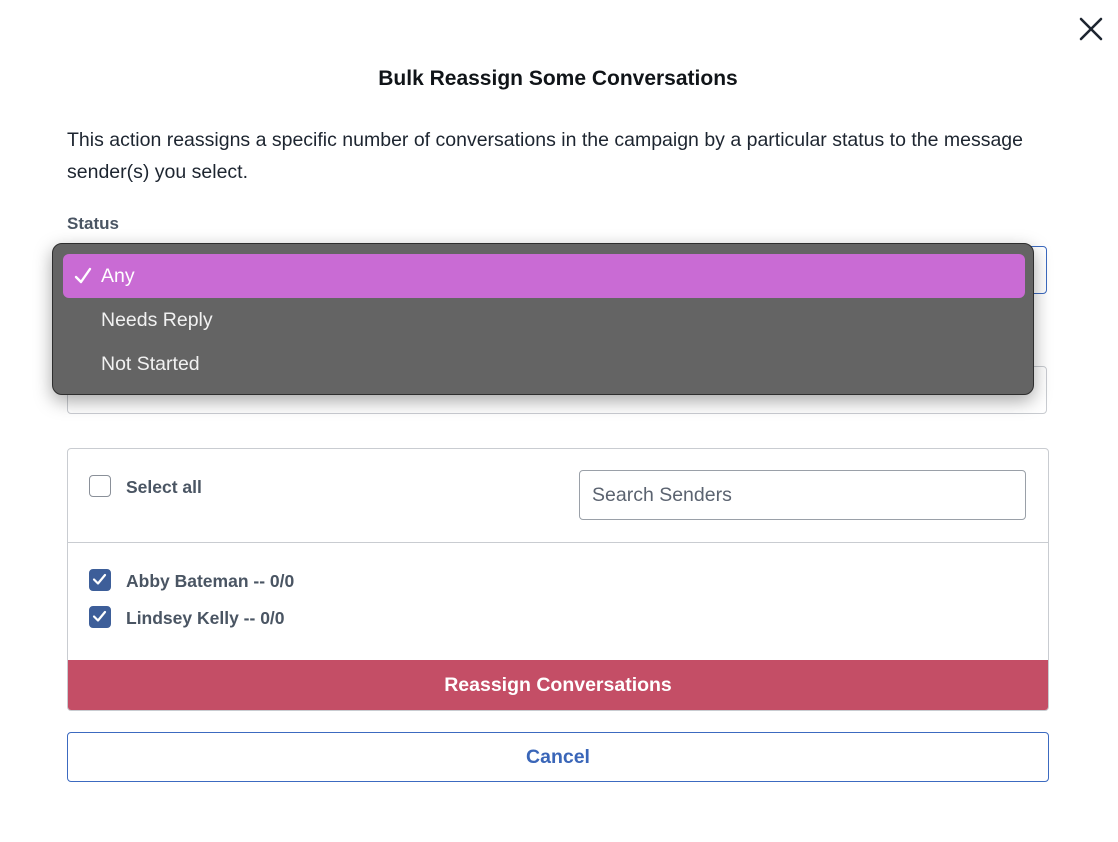 The width and height of the screenshot is (1118, 842). I want to click on status-option-label: Not Started, so click(150, 364).